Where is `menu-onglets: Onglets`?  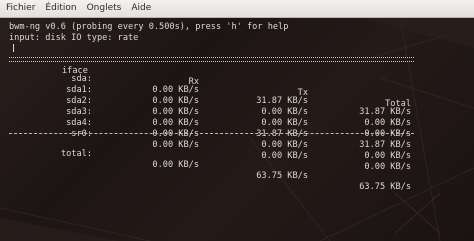
menu-onglets: Onglets is located at coordinates (104, 8).